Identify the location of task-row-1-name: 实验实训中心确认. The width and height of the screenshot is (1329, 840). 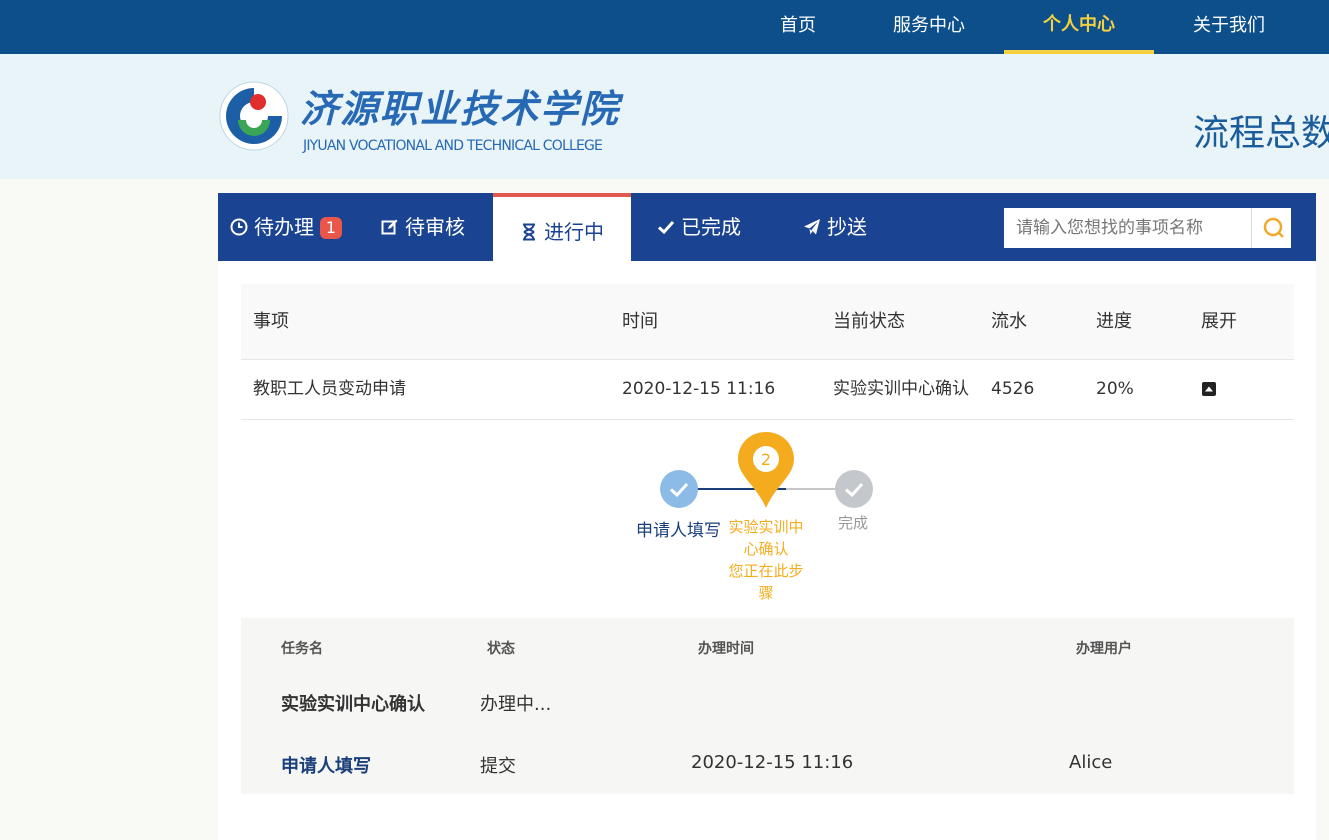
(353, 704).